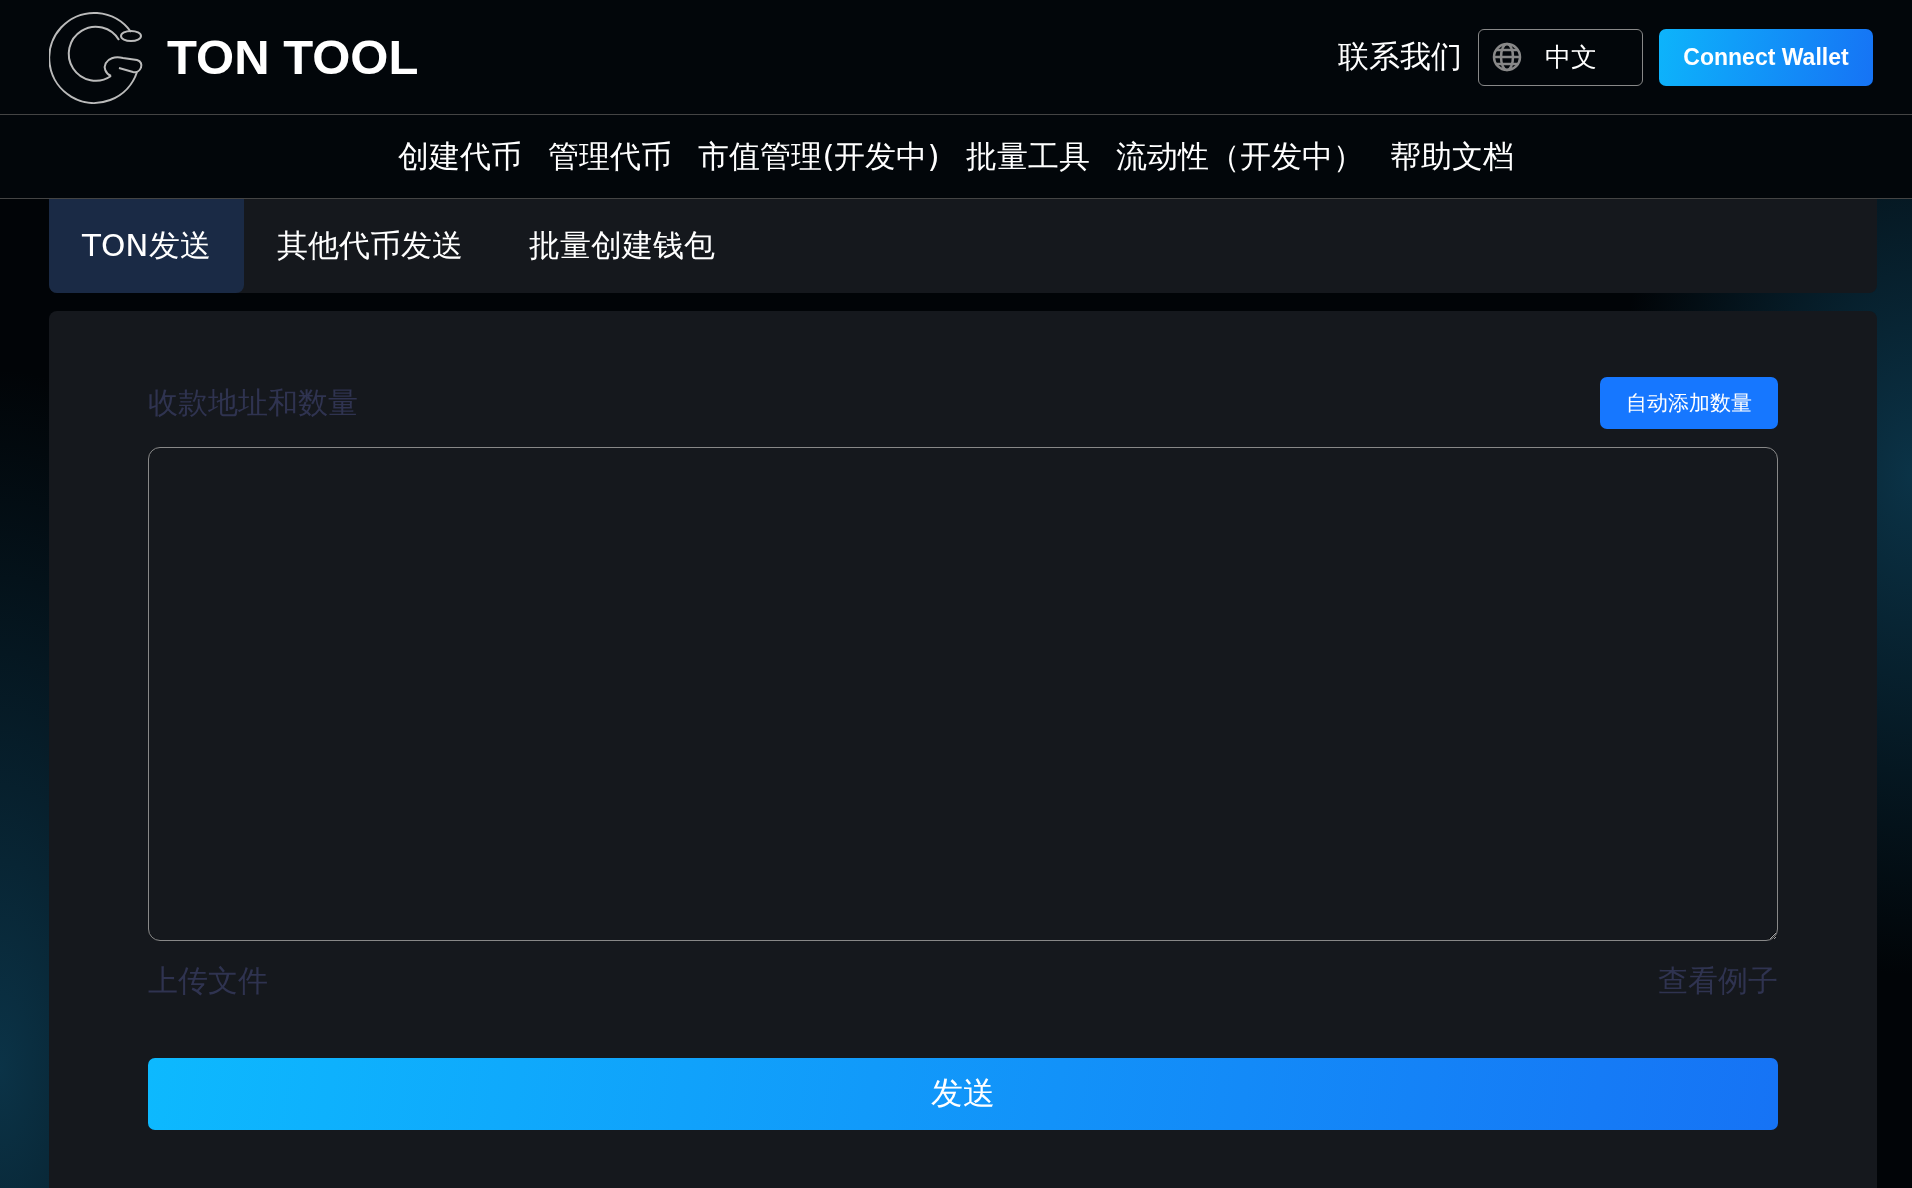  What do you see at coordinates (1766, 57) in the screenshot?
I see `connect-wallet-button: Connect Wallet` at bounding box center [1766, 57].